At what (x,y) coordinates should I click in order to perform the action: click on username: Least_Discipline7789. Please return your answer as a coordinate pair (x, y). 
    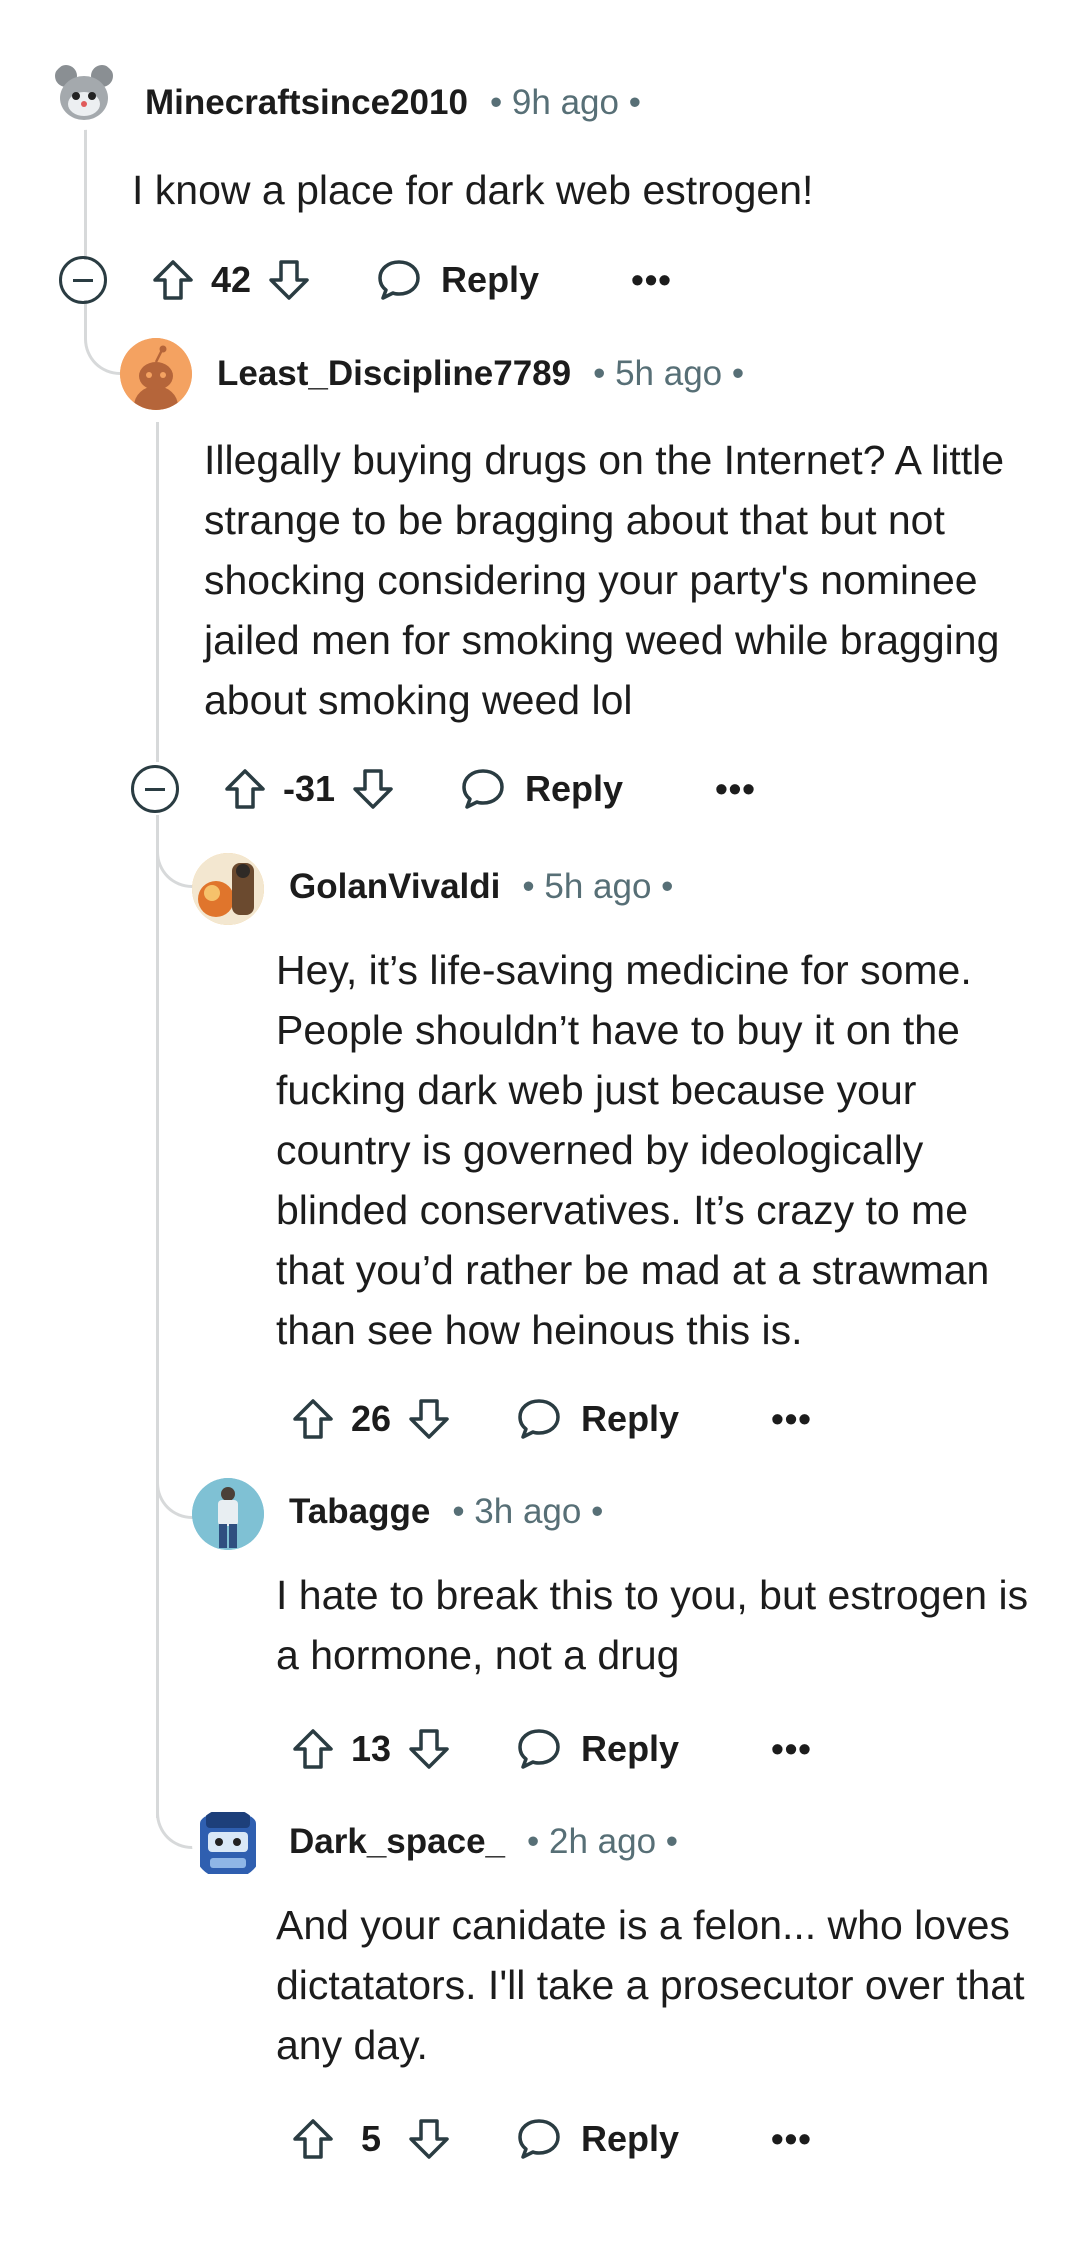
    Looking at the image, I should click on (394, 374).